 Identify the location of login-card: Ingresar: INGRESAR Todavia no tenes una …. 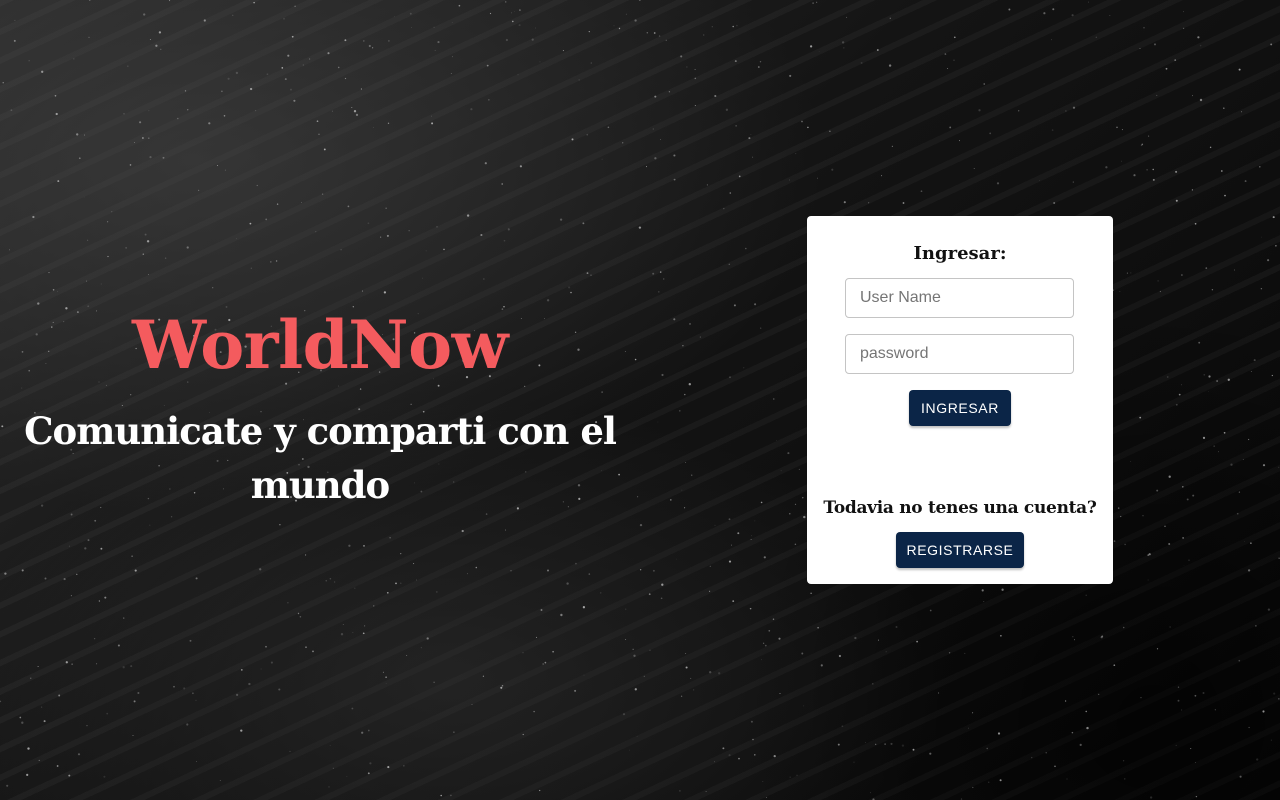
(960, 400).